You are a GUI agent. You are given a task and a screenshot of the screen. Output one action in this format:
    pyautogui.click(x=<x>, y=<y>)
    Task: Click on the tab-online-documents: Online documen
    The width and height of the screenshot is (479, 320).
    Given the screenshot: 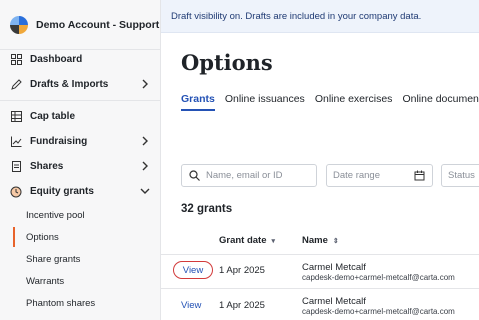 What is the action you would take?
    pyautogui.click(x=440, y=102)
    